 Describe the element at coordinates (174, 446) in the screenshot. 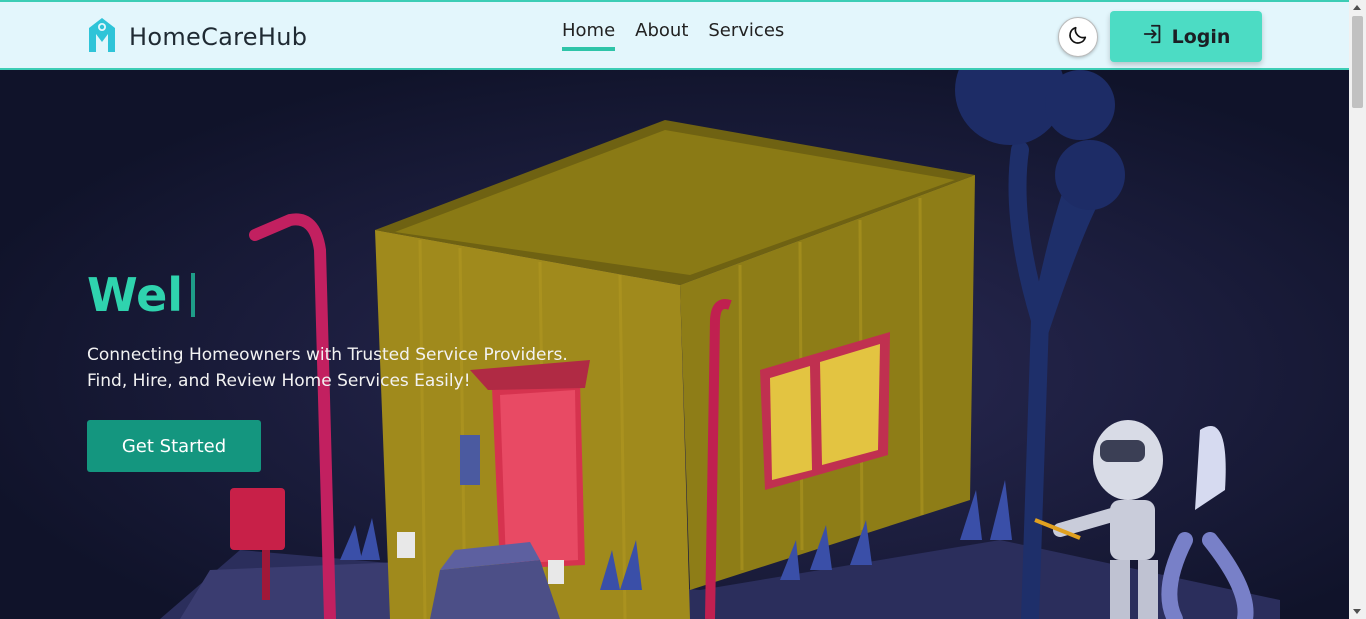

I see `get-started-button: Get Started` at that location.